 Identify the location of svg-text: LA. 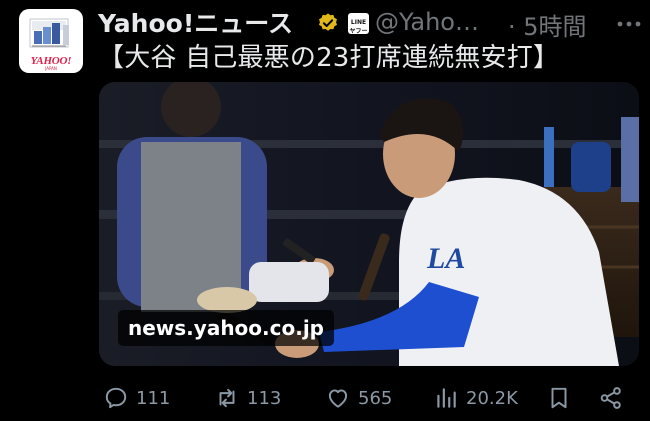
(445, 258).